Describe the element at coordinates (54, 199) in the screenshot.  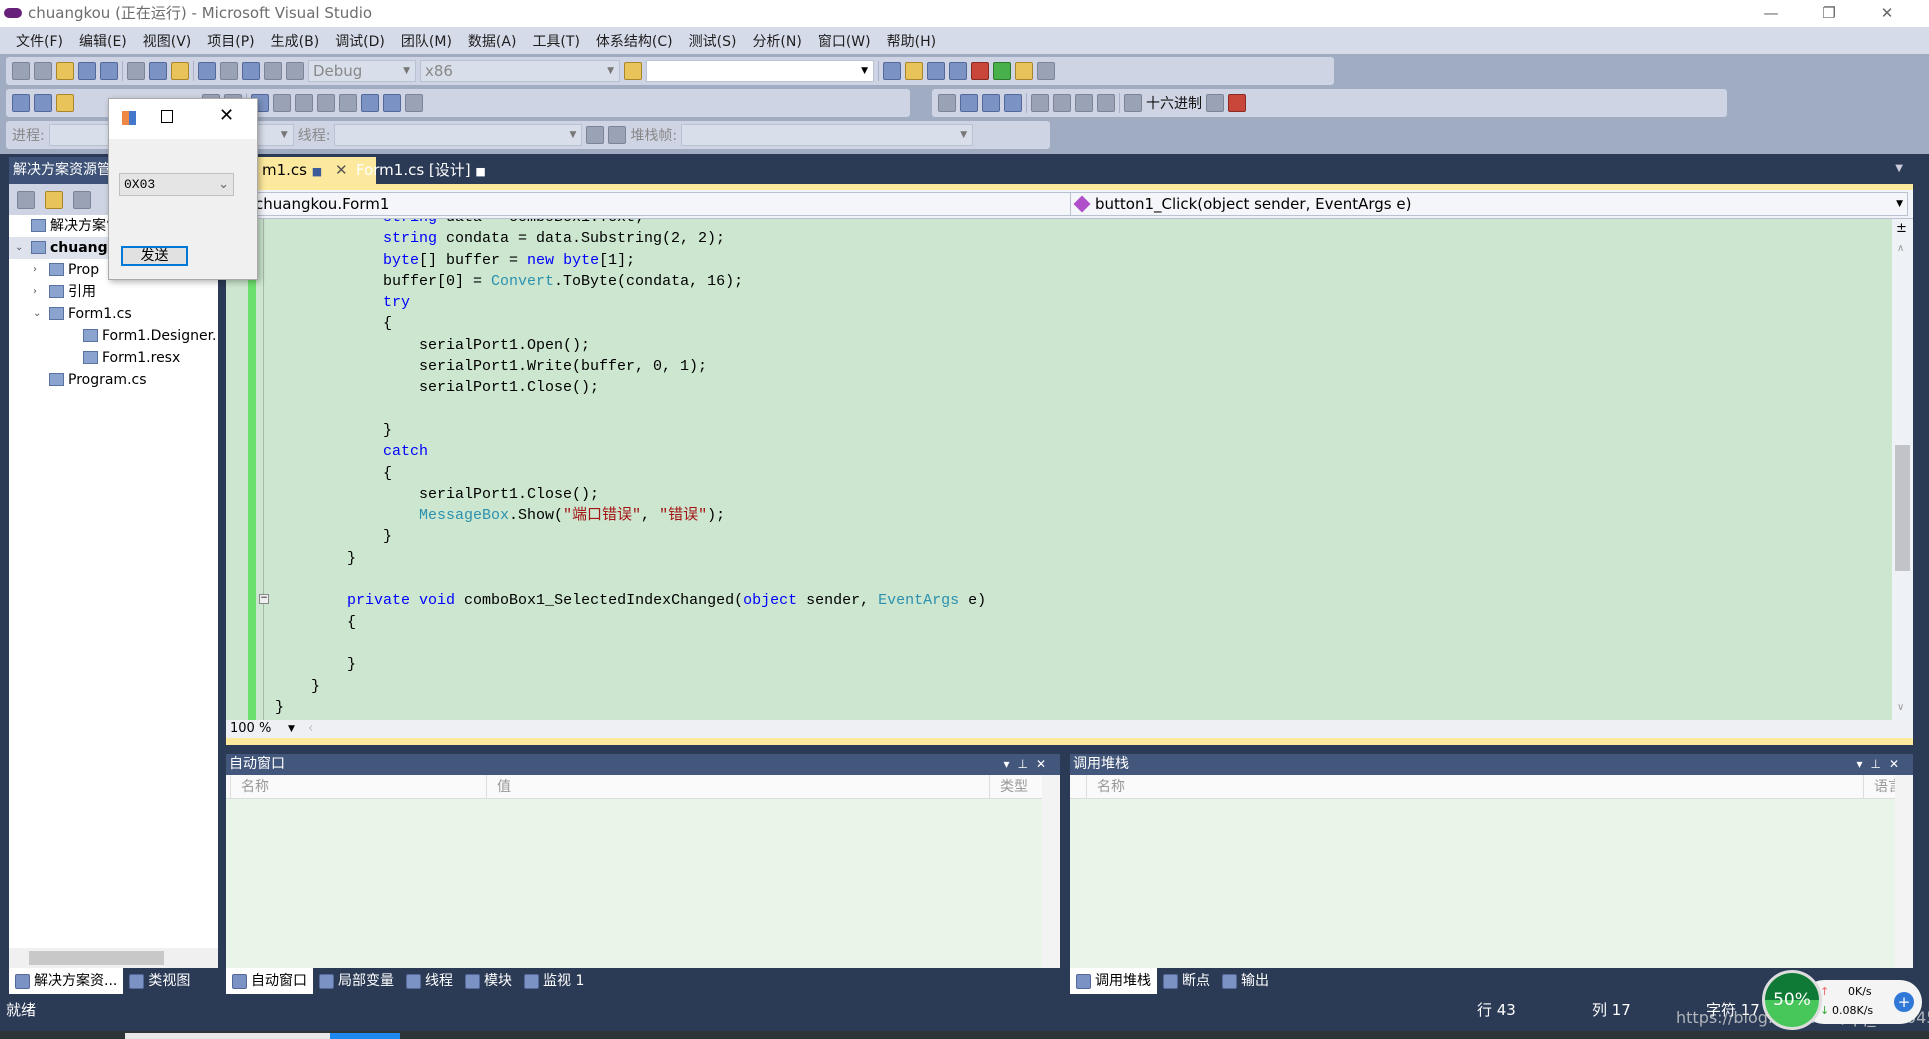
I see `show-all-files-icon` at that location.